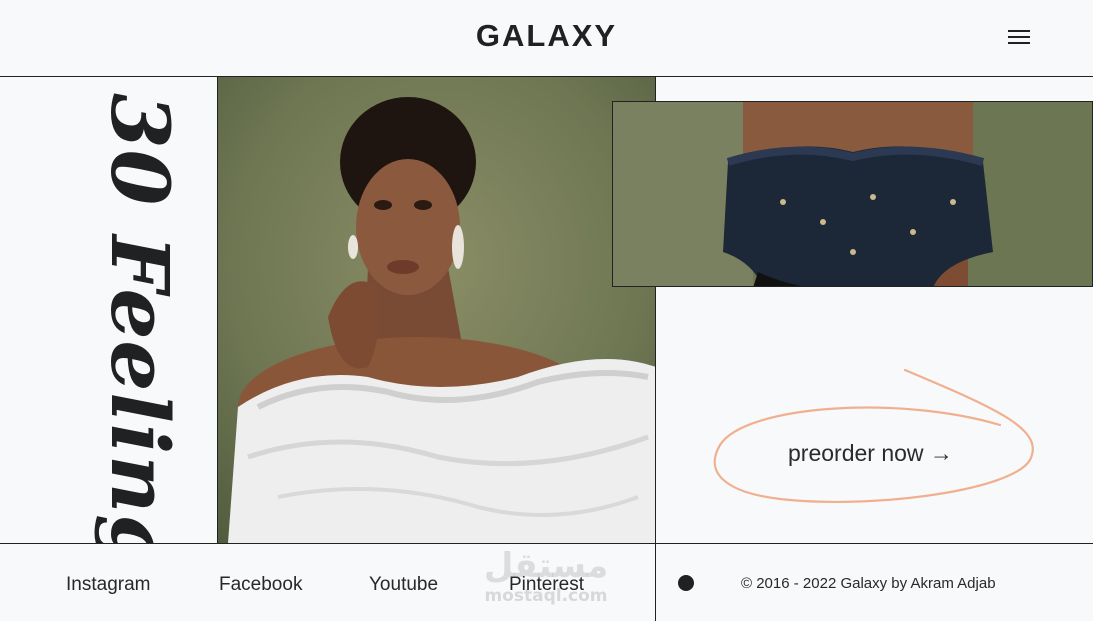 The image size is (1093, 621). I want to click on pinterest-link: Pinterest, so click(546, 585).